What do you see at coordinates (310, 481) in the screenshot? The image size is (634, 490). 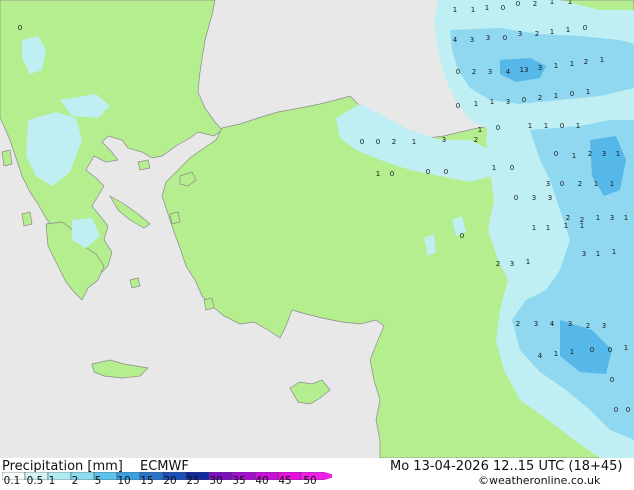 I see `legend-tick-label: 50` at bounding box center [310, 481].